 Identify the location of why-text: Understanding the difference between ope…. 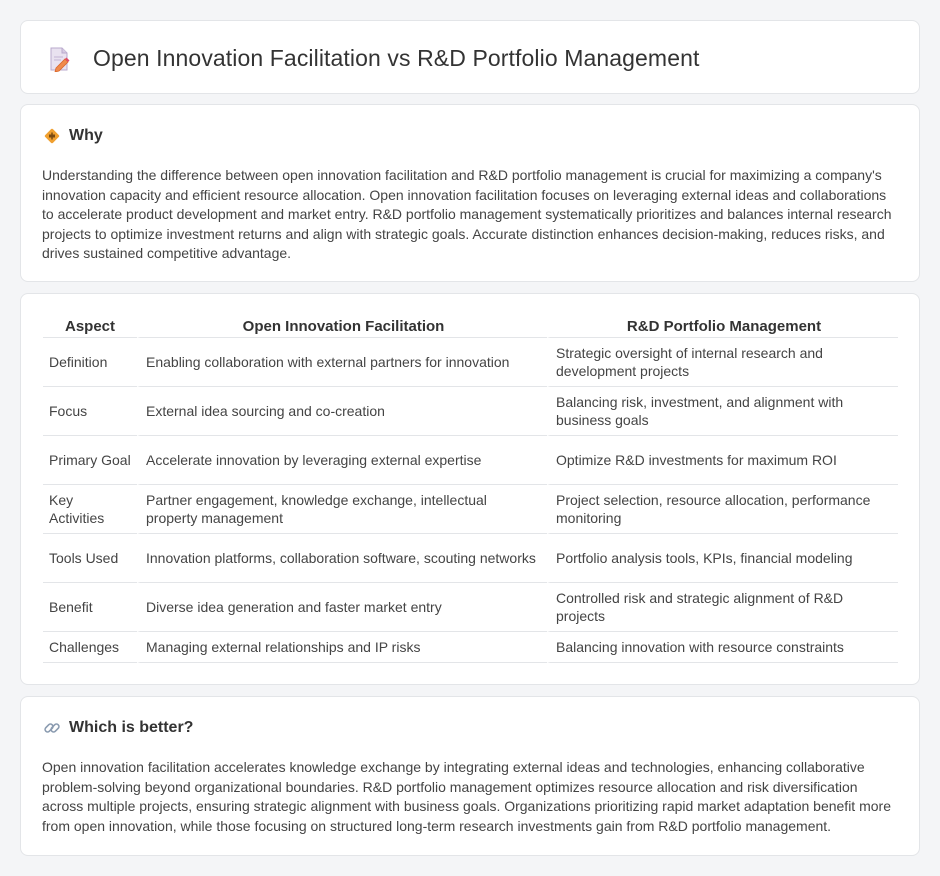
(467, 214).